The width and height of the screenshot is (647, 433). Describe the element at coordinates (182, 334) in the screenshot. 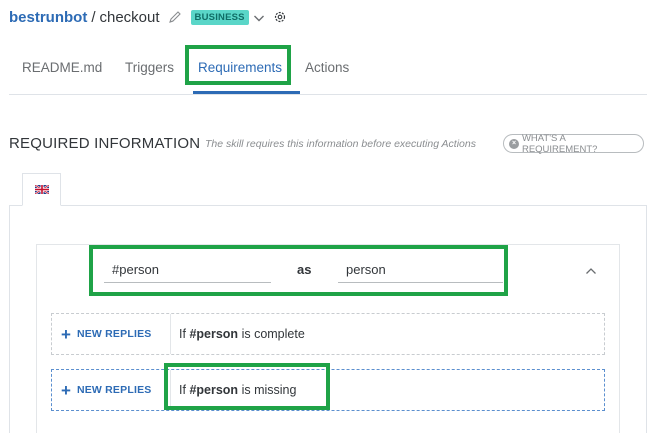

I see `condition-prefix: If` at that location.